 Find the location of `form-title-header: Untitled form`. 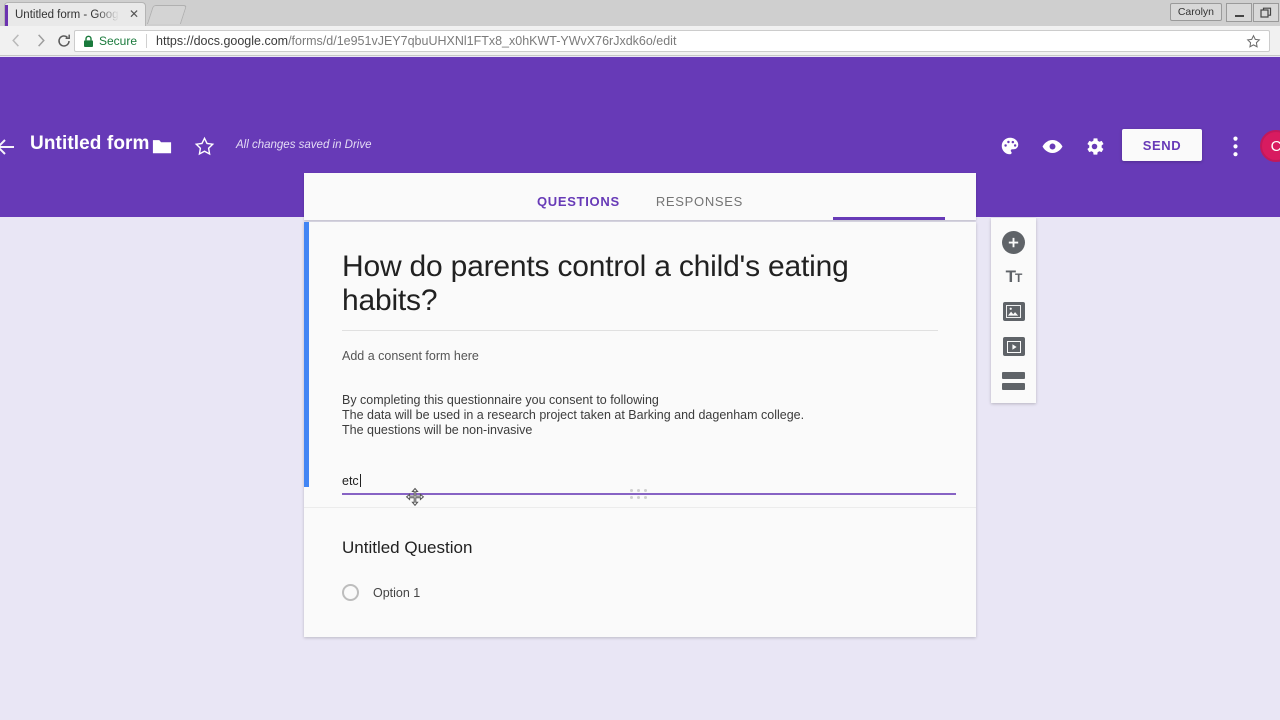

form-title-header: Untitled form is located at coordinates (90, 144).